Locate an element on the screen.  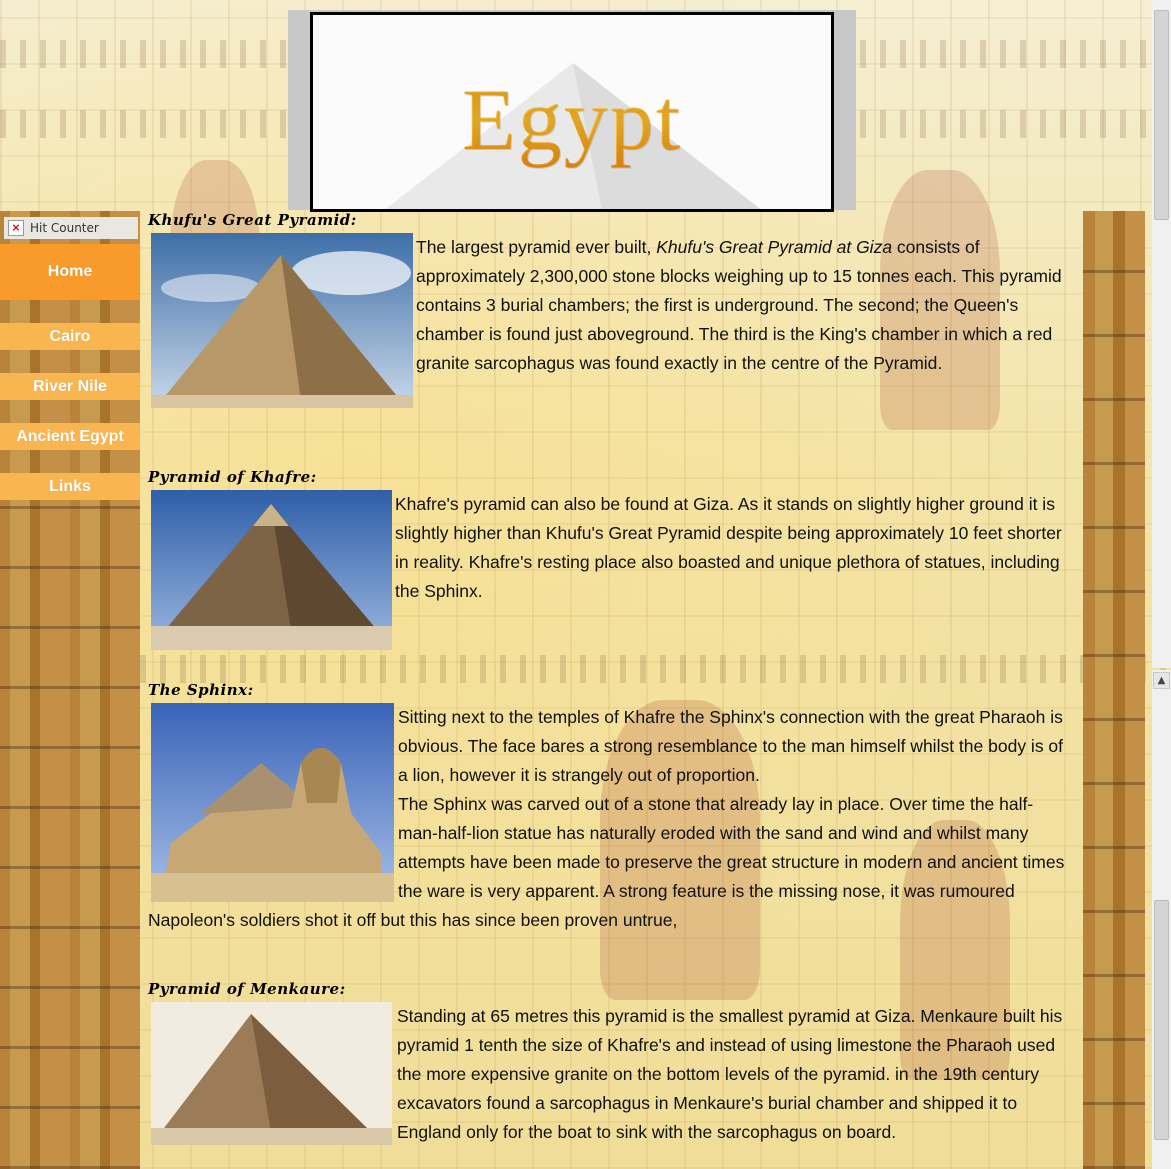
text-emphasis: Khufu's Great Pyramid at Giza is located at coordinates (774, 247).